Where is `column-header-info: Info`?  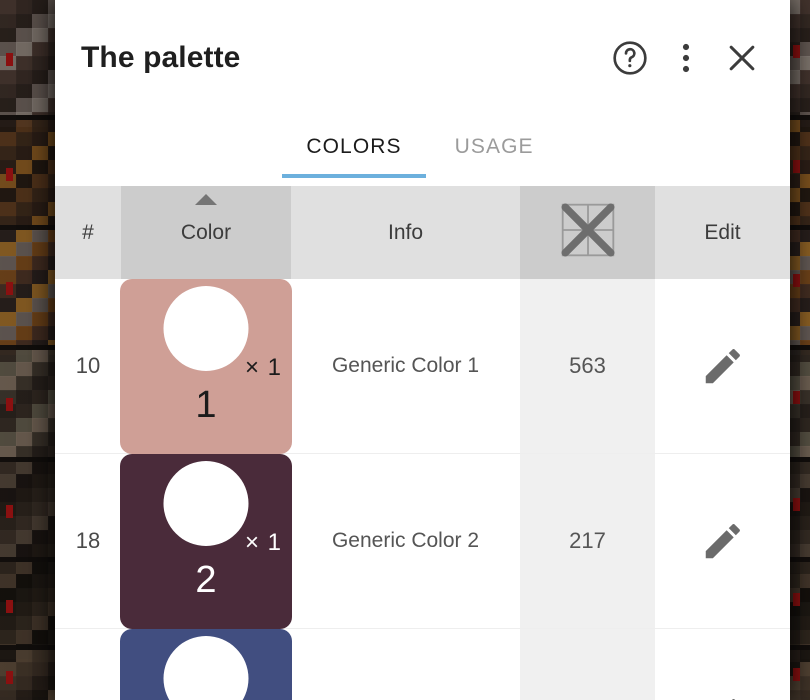 column-header-info: Info is located at coordinates (405, 232).